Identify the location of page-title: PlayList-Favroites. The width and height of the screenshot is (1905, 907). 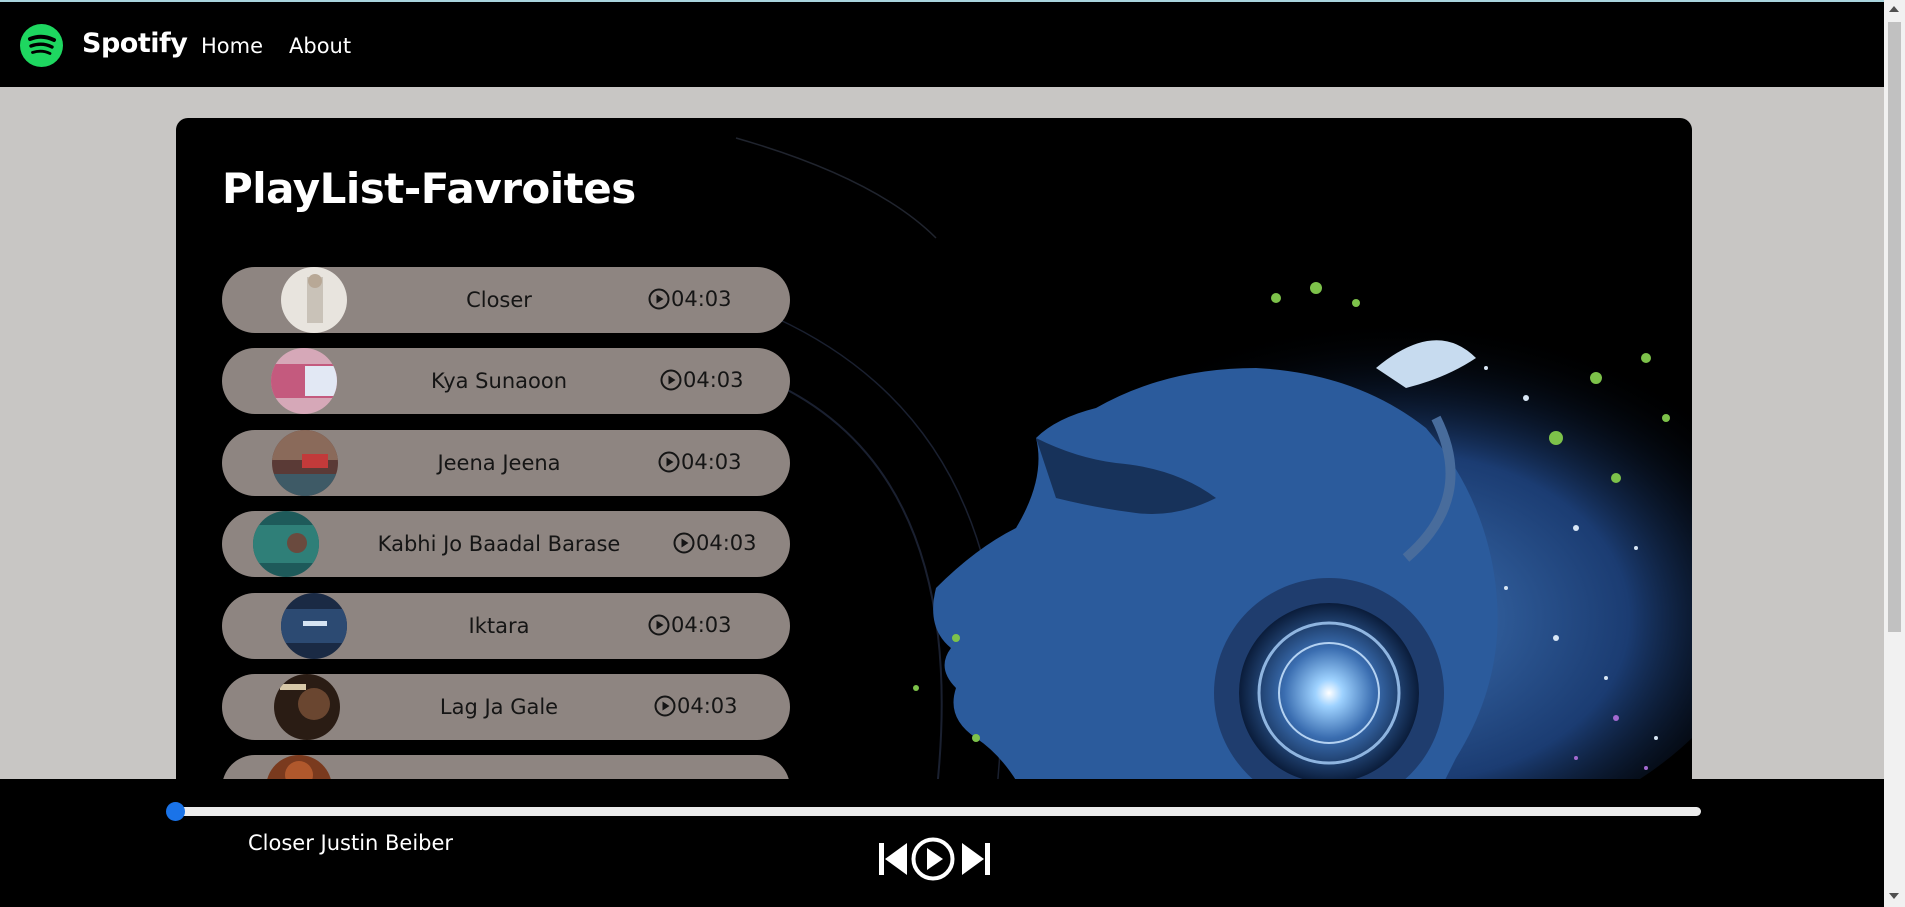
(429, 188).